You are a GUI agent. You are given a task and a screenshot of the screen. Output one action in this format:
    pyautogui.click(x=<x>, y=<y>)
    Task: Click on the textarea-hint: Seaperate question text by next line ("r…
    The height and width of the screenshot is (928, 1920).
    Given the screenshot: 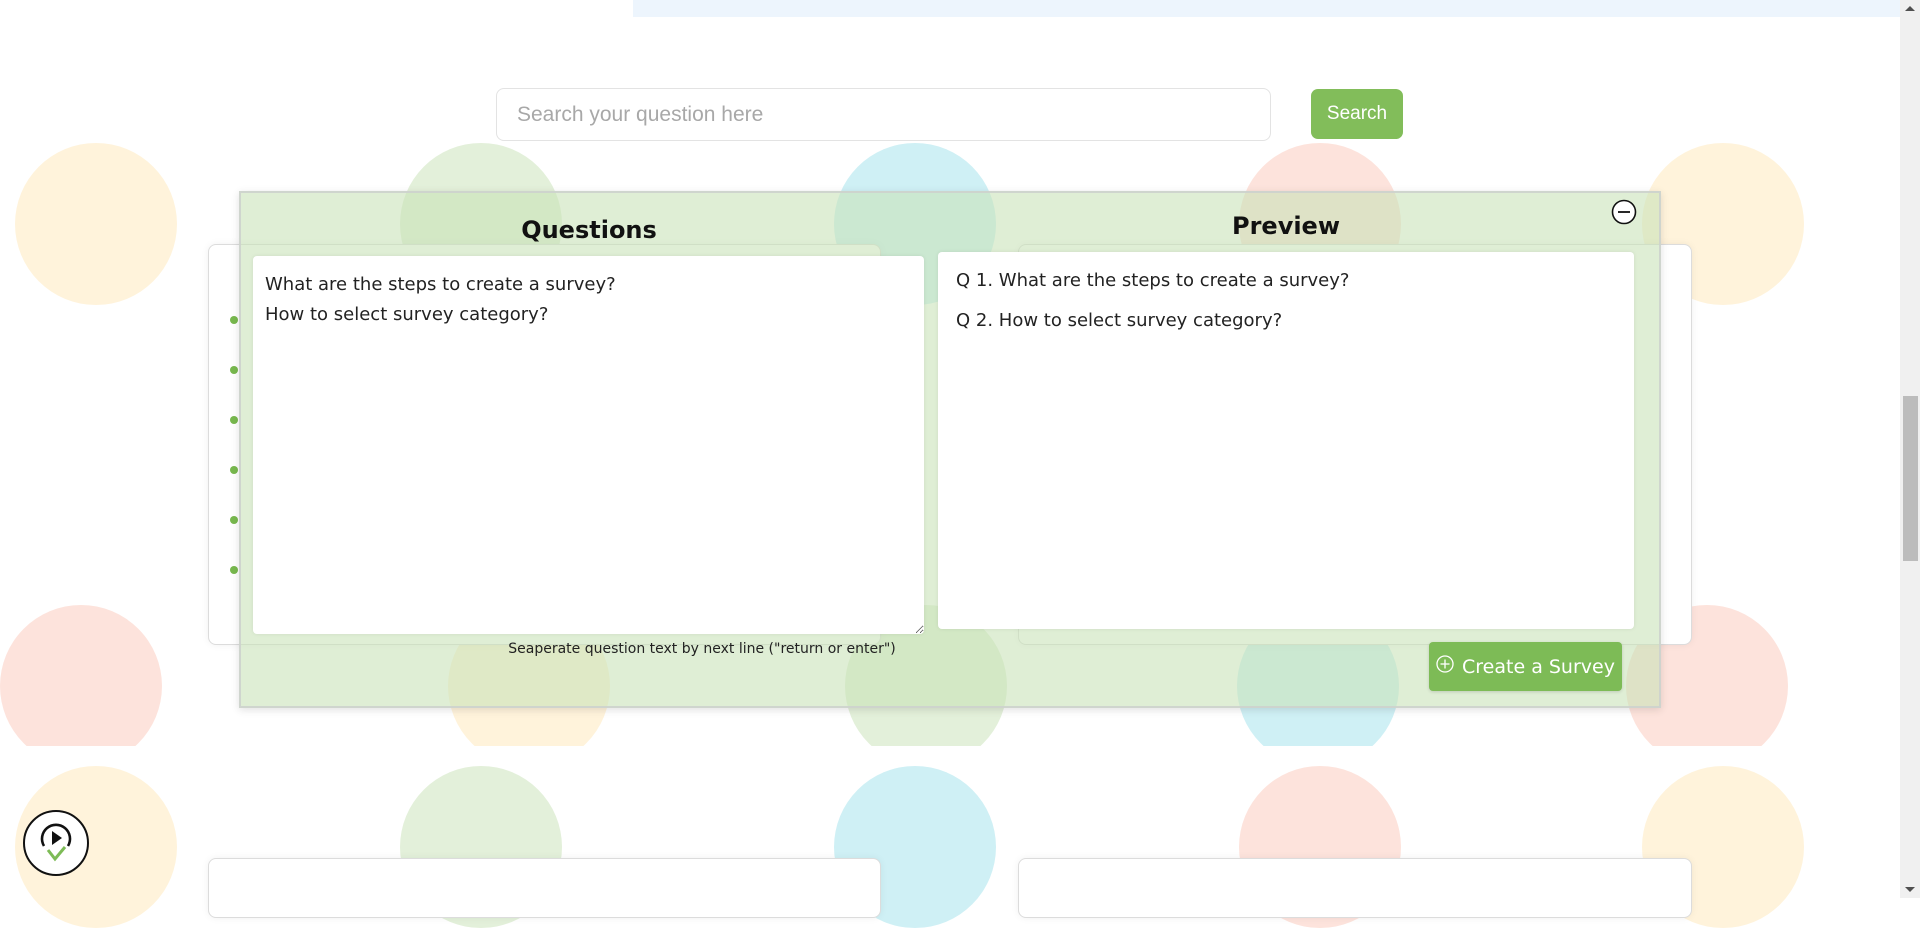 What is the action you would take?
    pyautogui.click(x=702, y=649)
    